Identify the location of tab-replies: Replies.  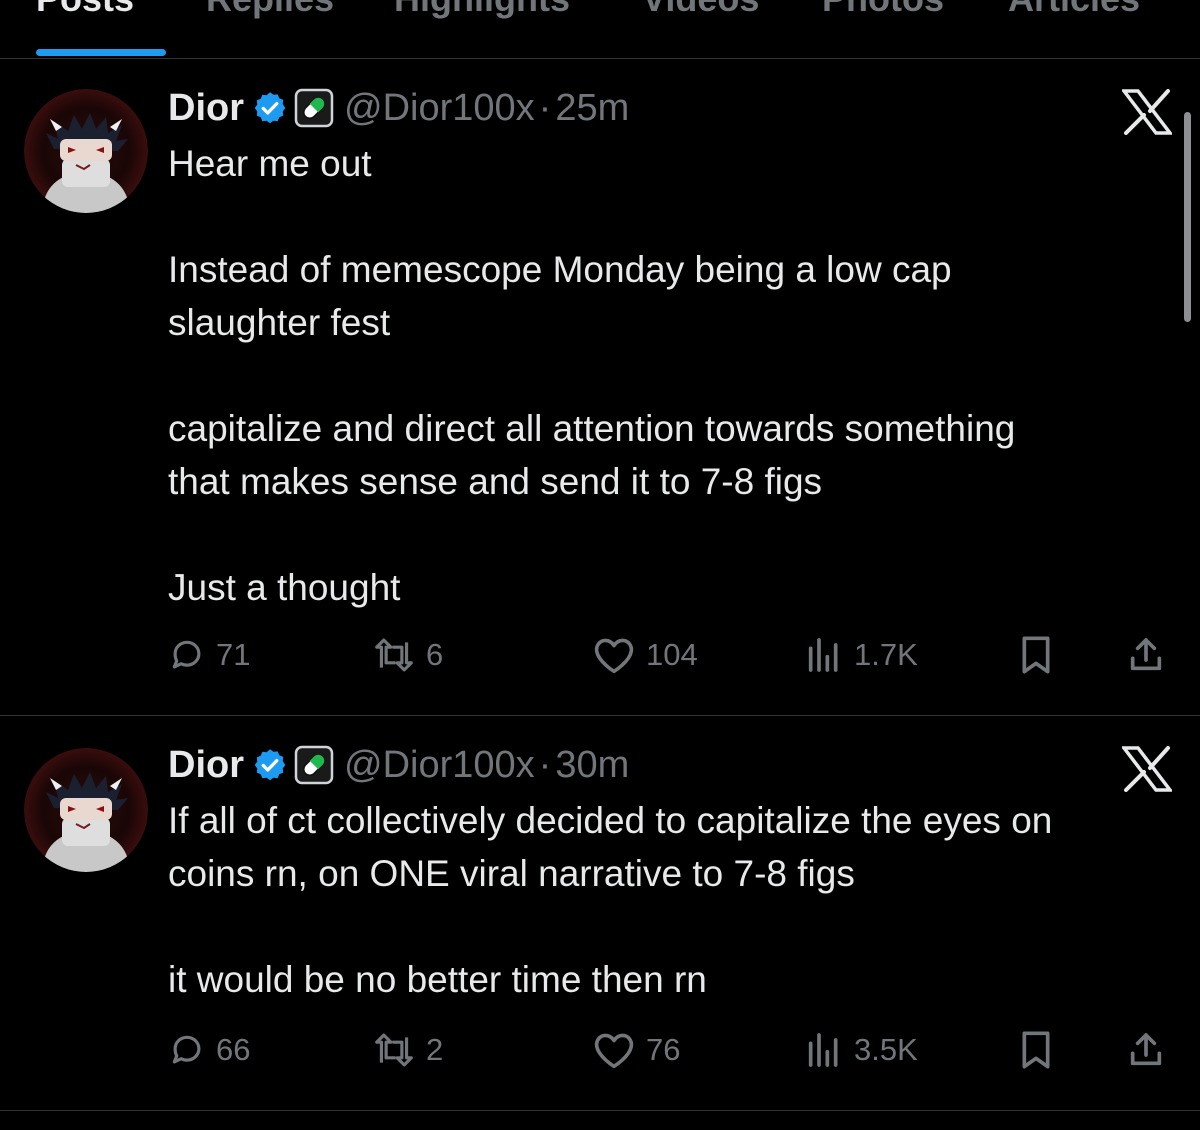
(270, 10).